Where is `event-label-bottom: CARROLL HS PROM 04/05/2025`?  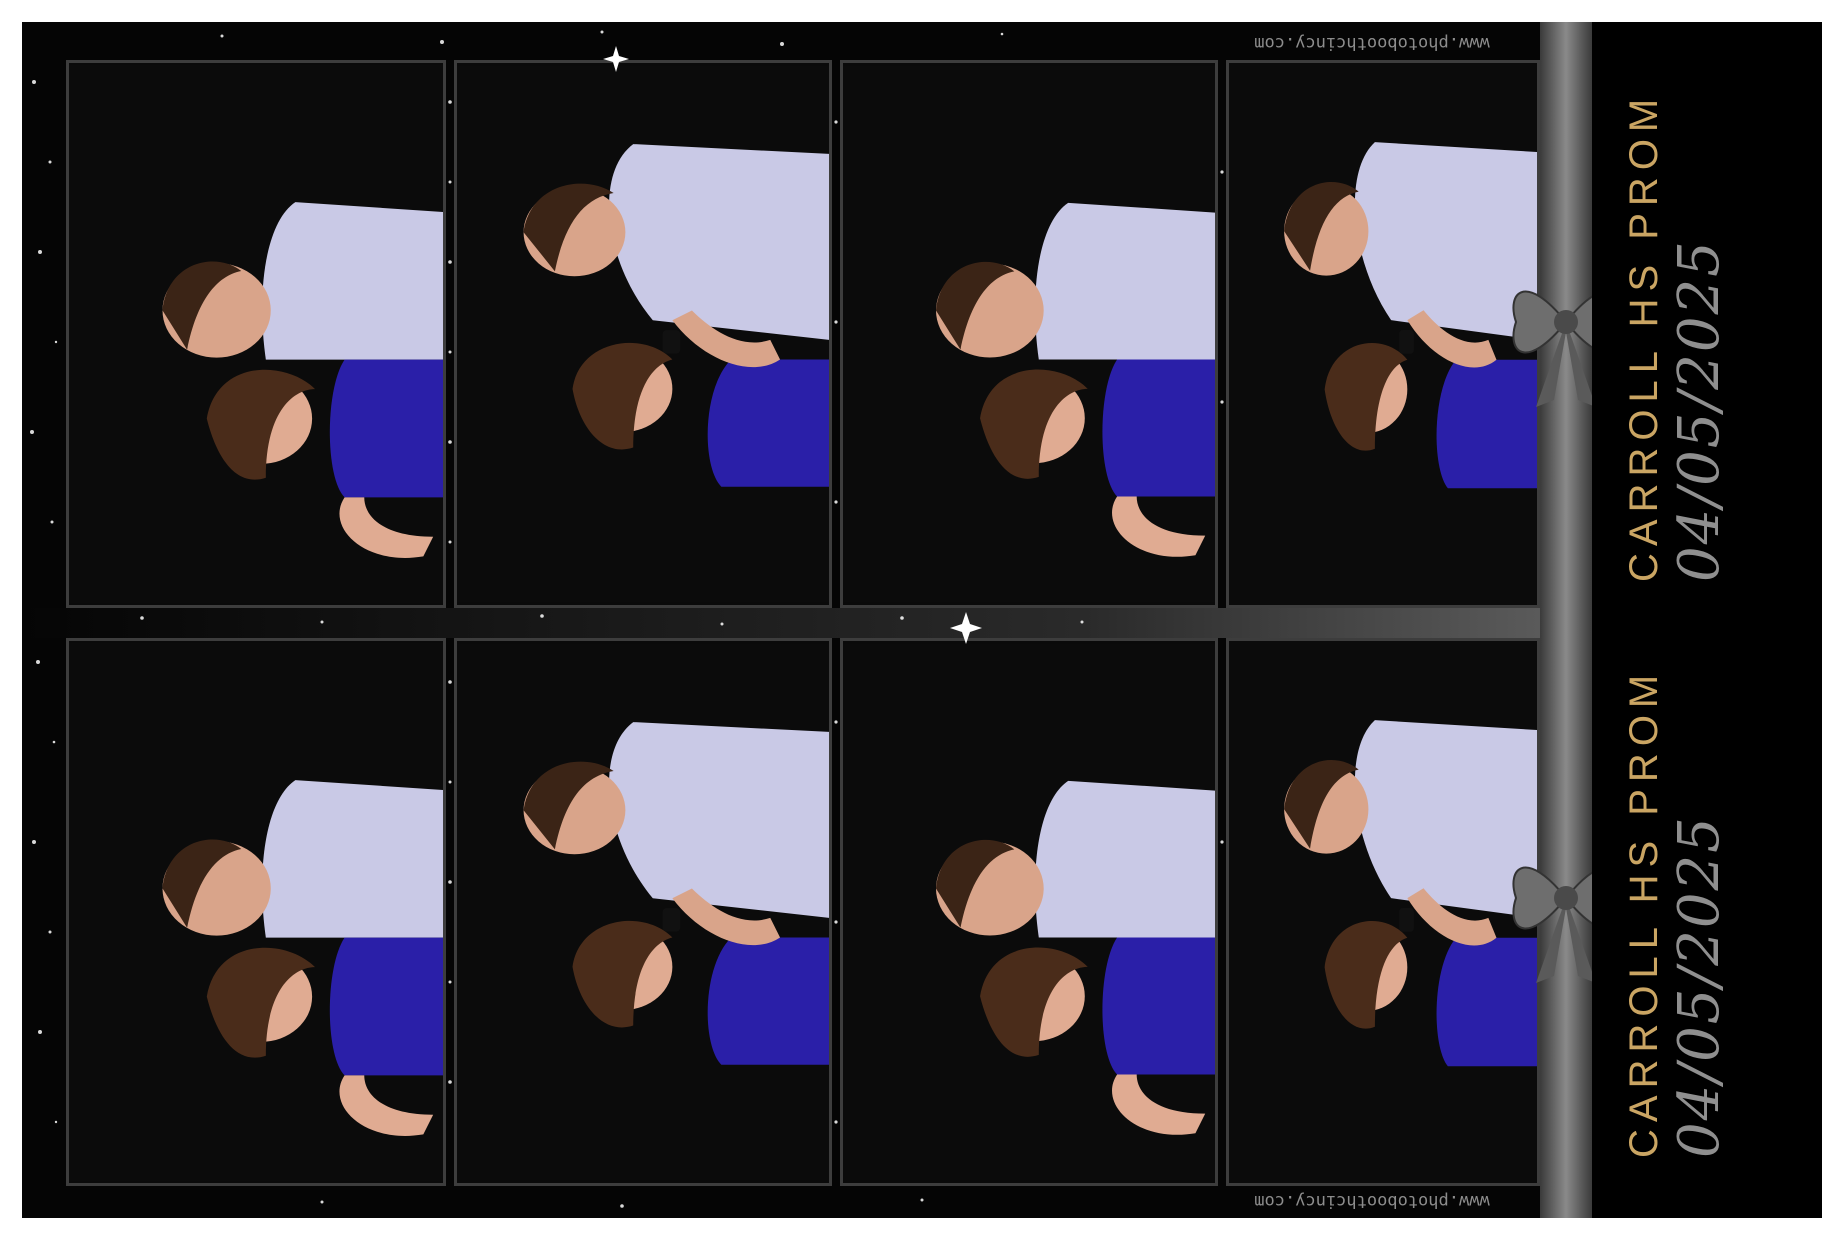 event-label-bottom: CARROLL HS PROM 04/05/2025 is located at coordinates (1722, 898).